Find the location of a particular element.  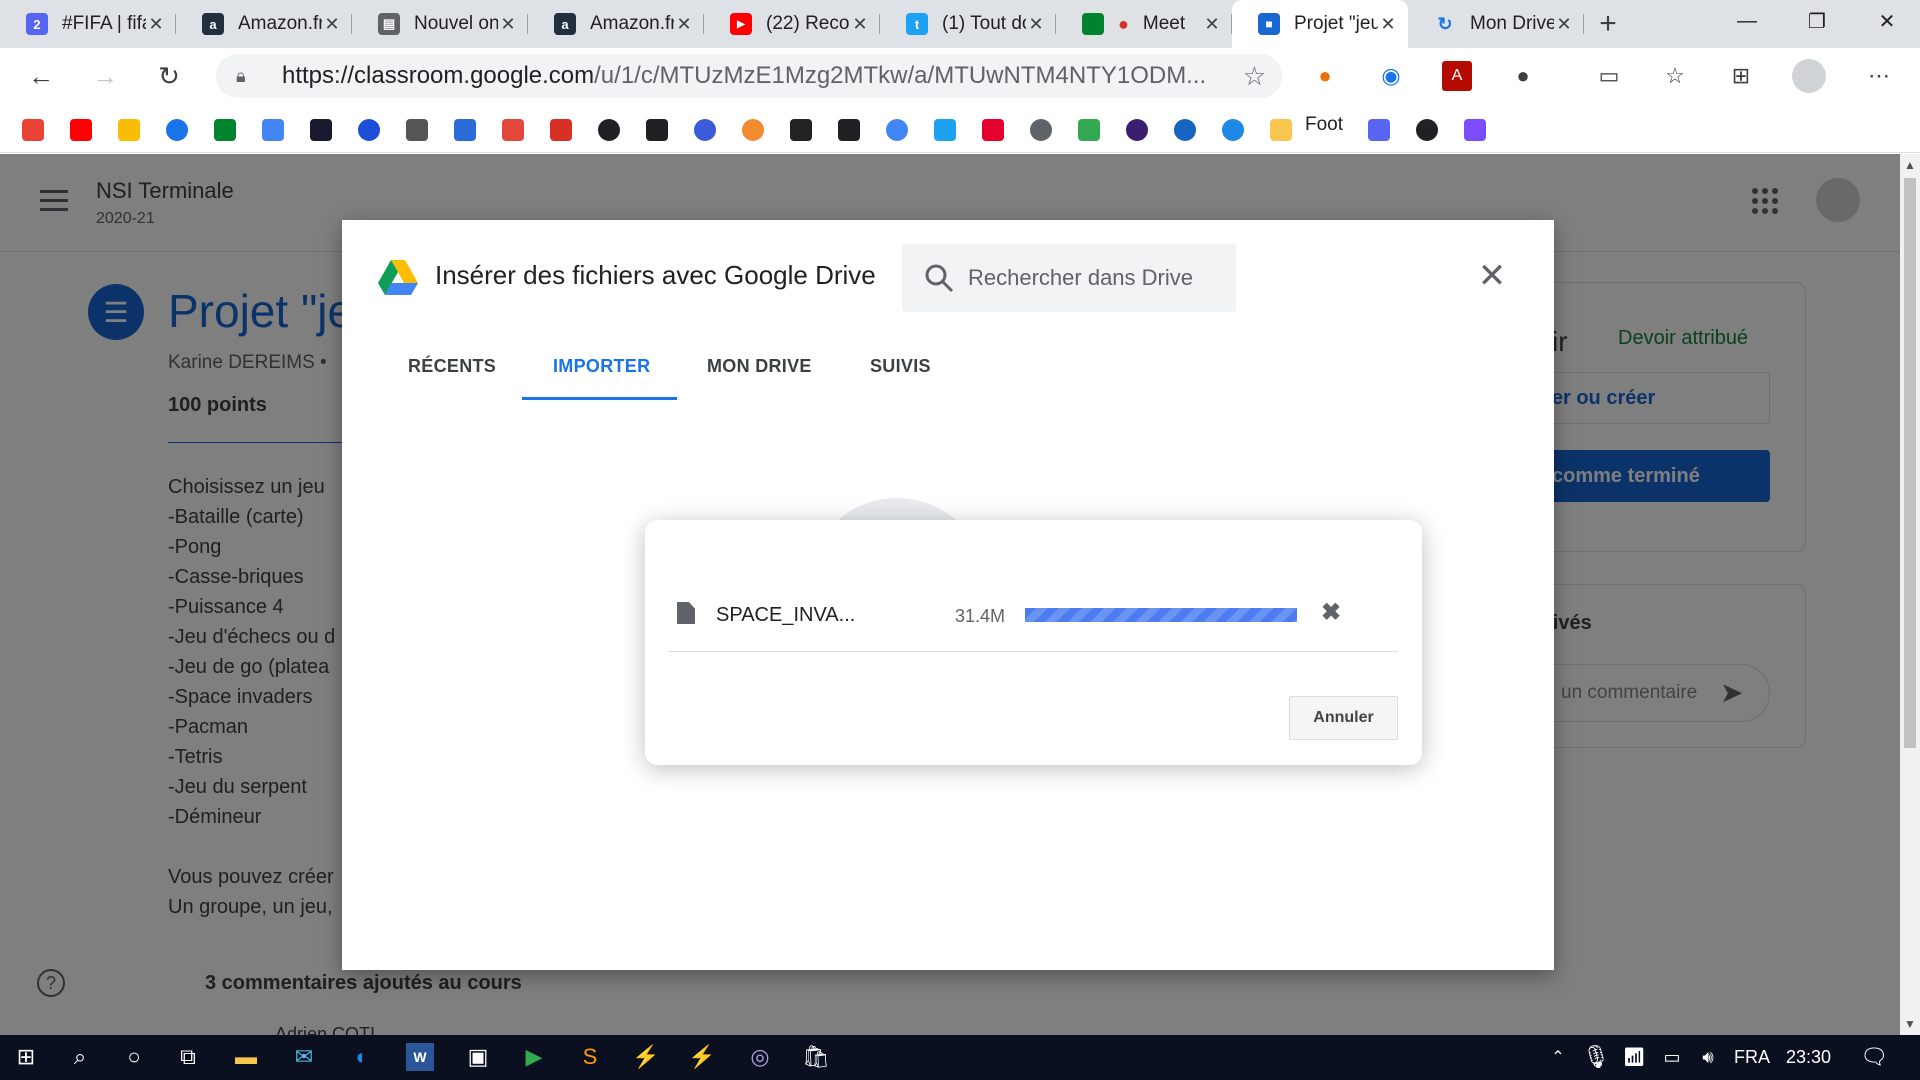

favorites-icon: ☆ is located at coordinates (1675, 76).